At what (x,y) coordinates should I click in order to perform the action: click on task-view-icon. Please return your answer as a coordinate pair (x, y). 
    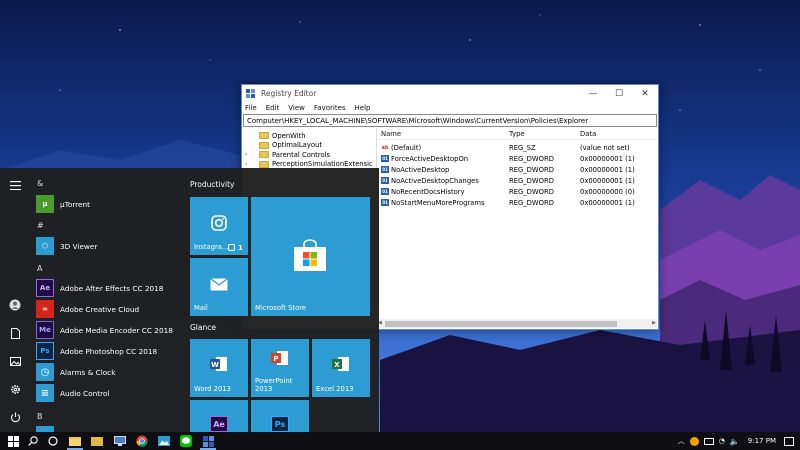
    Looking at the image, I should click on (53, 441).